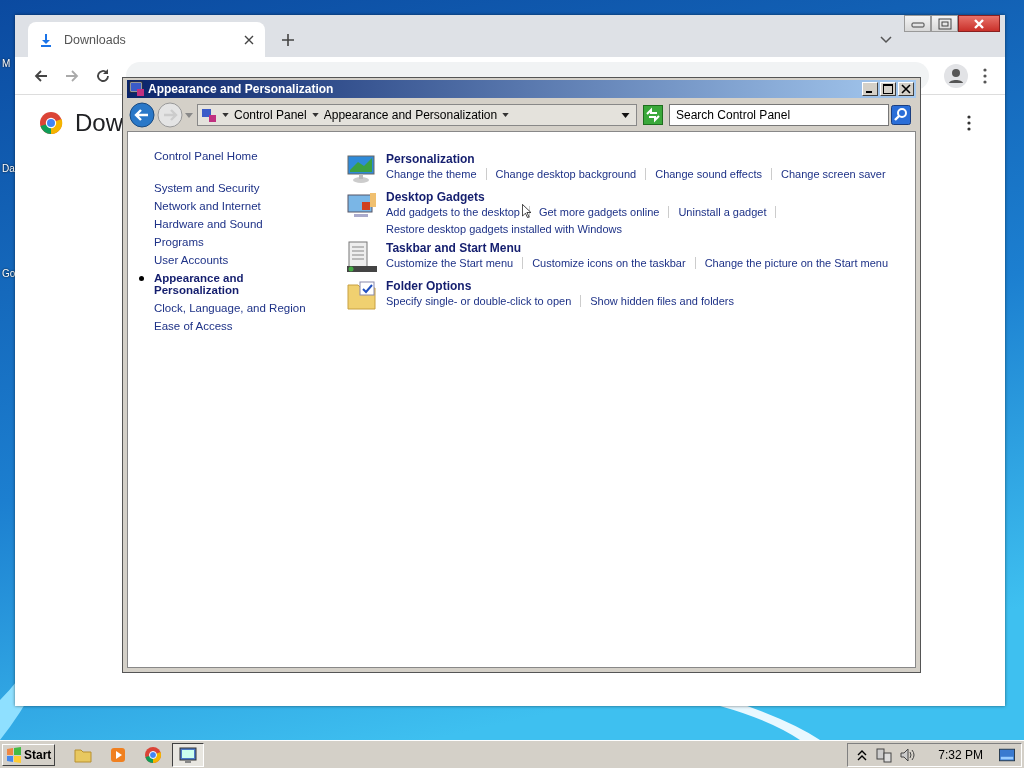 The image size is (1024, 768). Describe the element at coordinates (956, 75) in the screenshot. I see `profile-avatar-icon` at that location.